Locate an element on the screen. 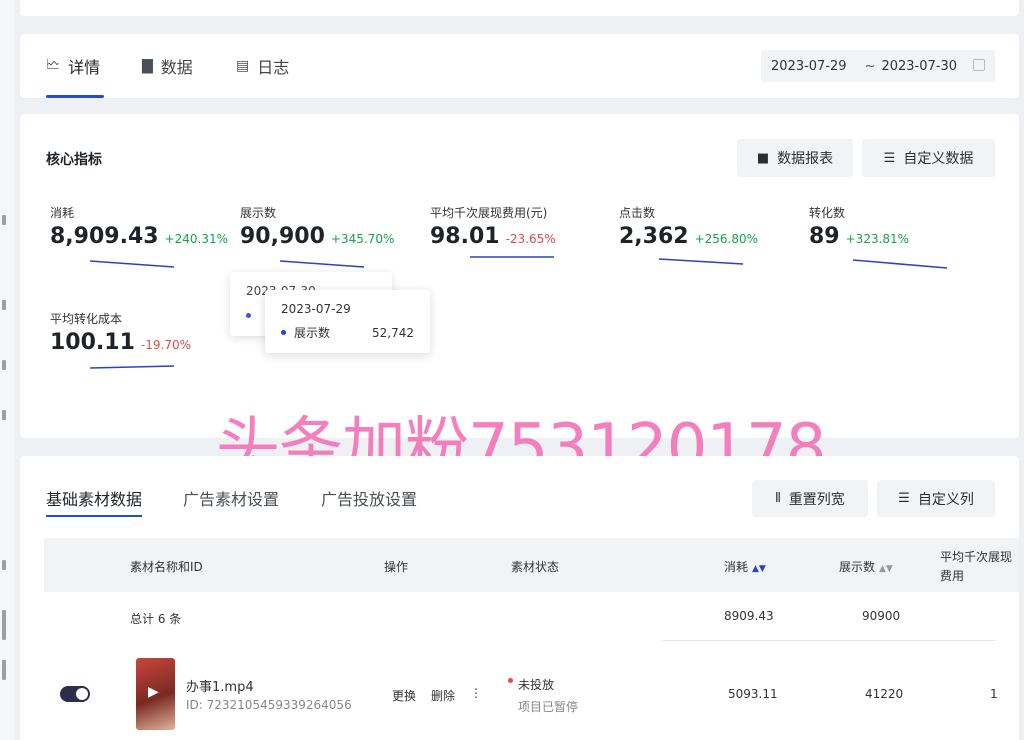 This screenshot has height=740, width=1024. metric-change: -23.65% is located at coordinates (530, 239).